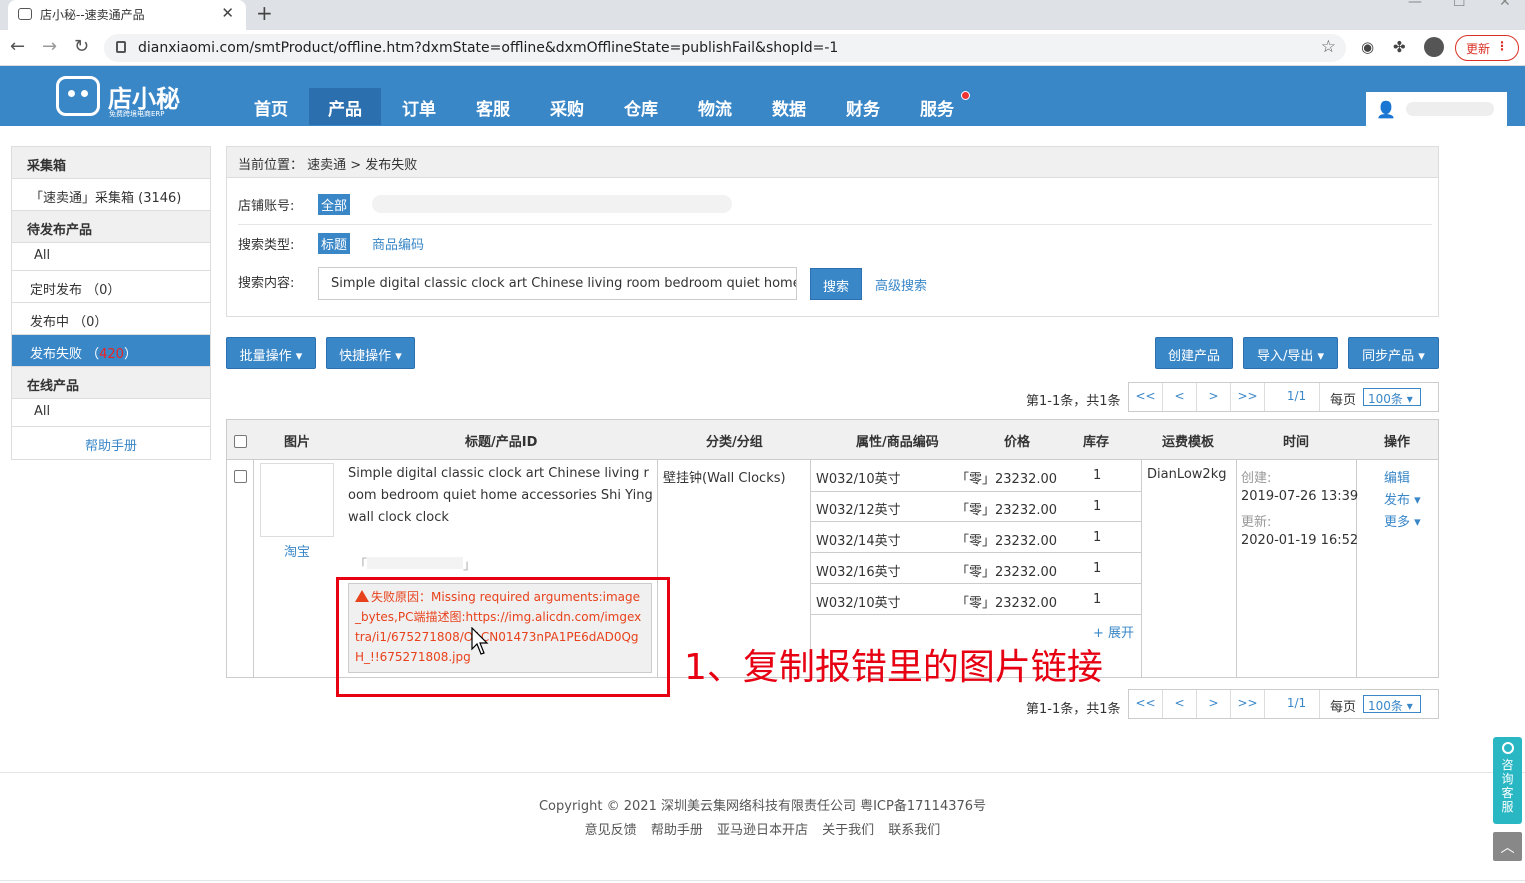  What do you see at coordinates (1459, 5) in the screenshot?
I see `maximize-icon: ☐` at bounding box center [1459, 5].